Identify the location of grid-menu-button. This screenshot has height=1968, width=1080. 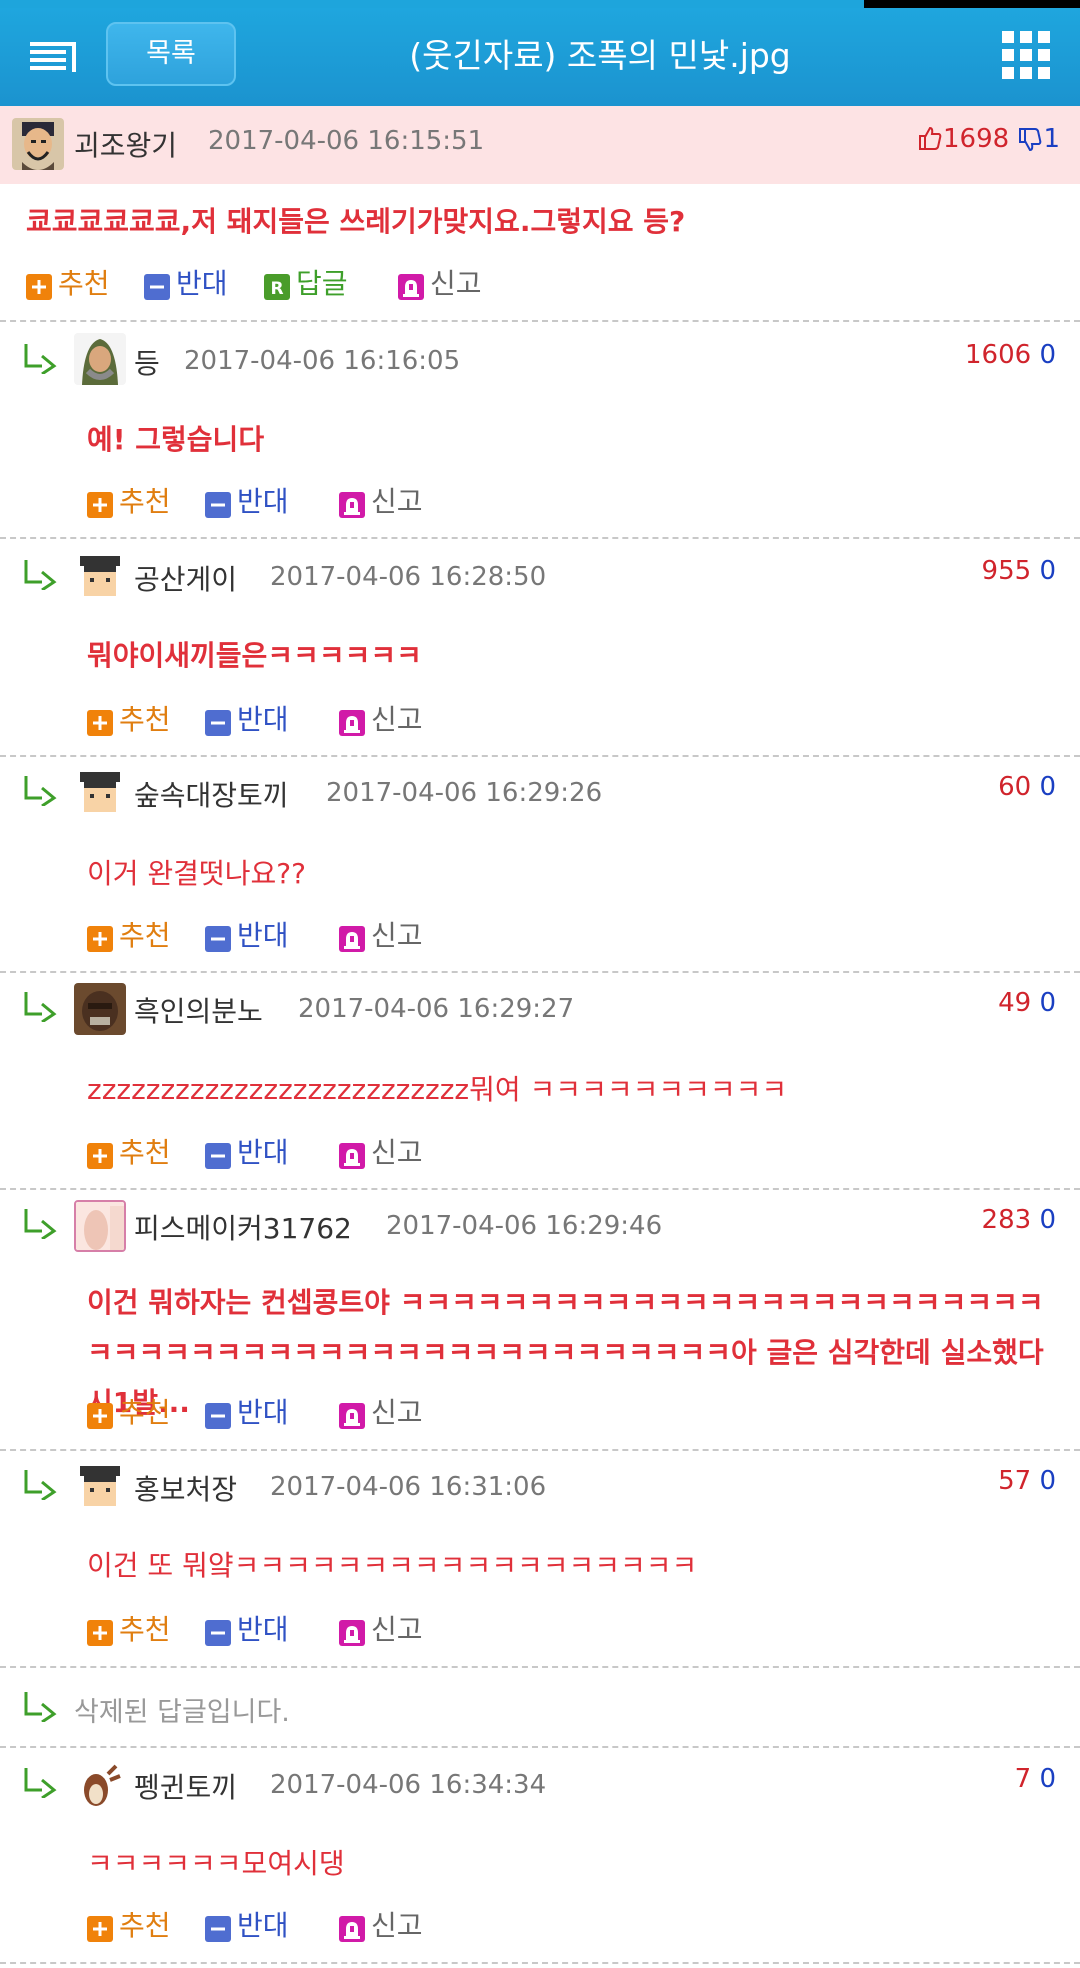
(1026, 55).